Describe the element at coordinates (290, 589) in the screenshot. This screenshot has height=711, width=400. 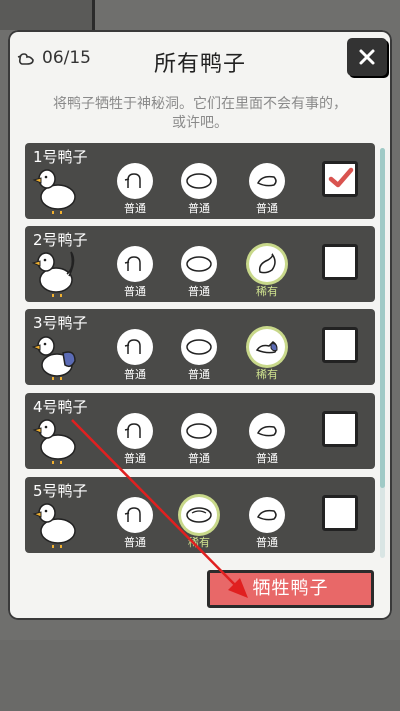
I see `sacrifice-button: 牺牲鸭子` at that location.